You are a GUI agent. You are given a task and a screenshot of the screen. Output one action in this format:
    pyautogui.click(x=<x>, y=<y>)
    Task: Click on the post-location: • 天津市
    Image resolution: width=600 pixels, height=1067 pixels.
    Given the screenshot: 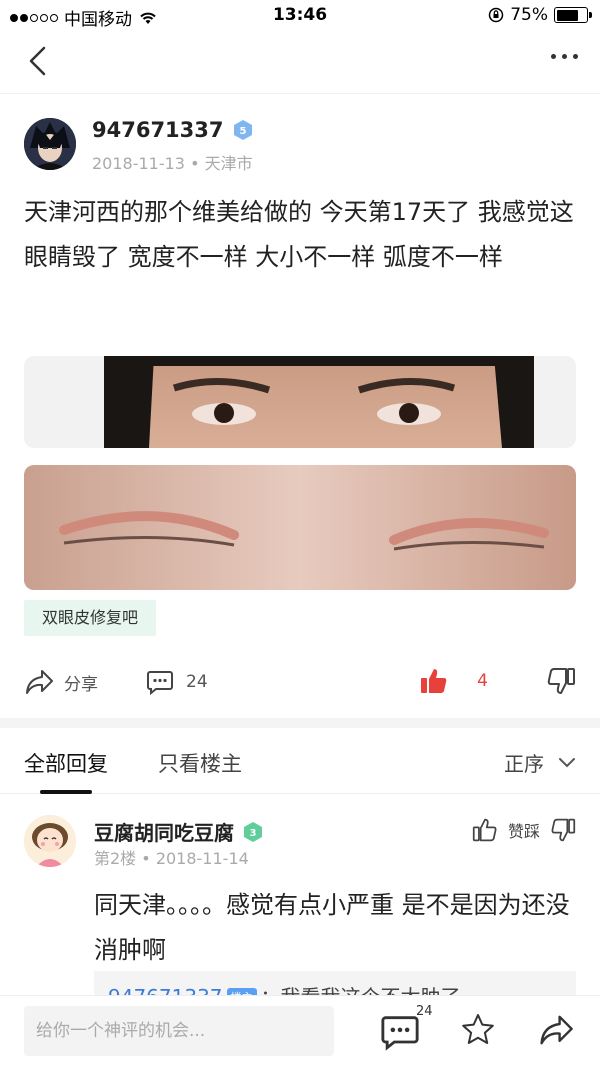 What is the action you would take?
    pyautogui.click(x=221, y=163)
    